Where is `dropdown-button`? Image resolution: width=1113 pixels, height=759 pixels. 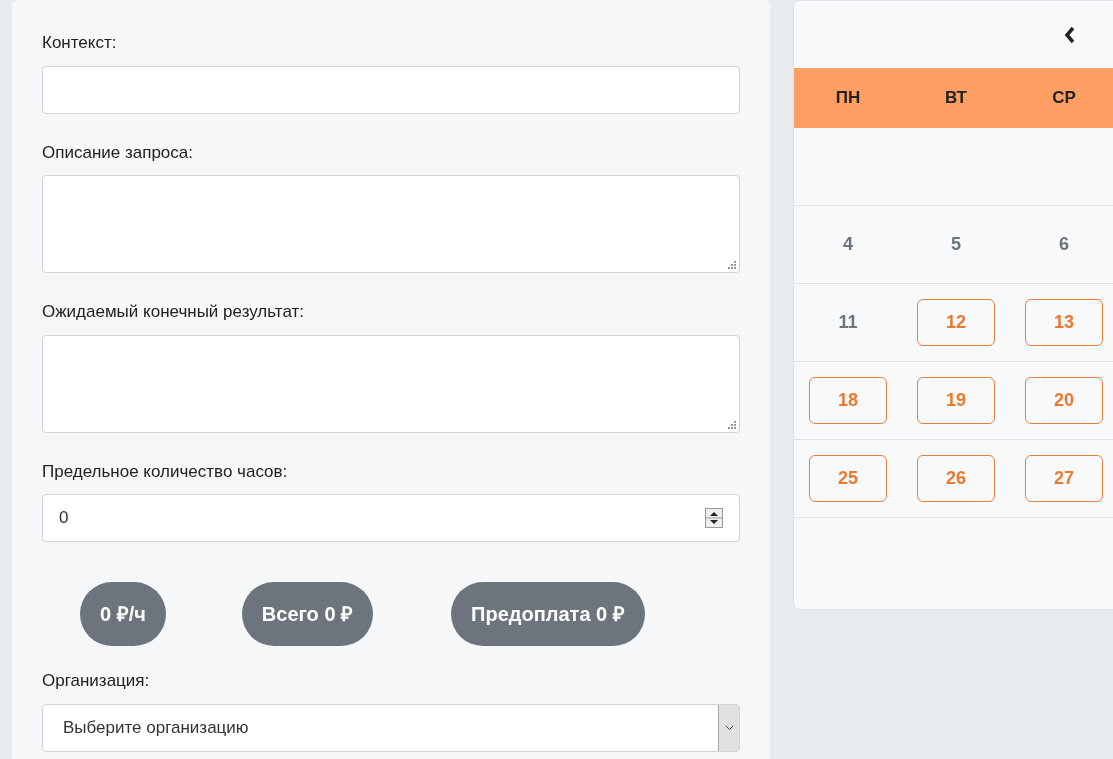 dropdown-button is located at coordinates (728, 727).